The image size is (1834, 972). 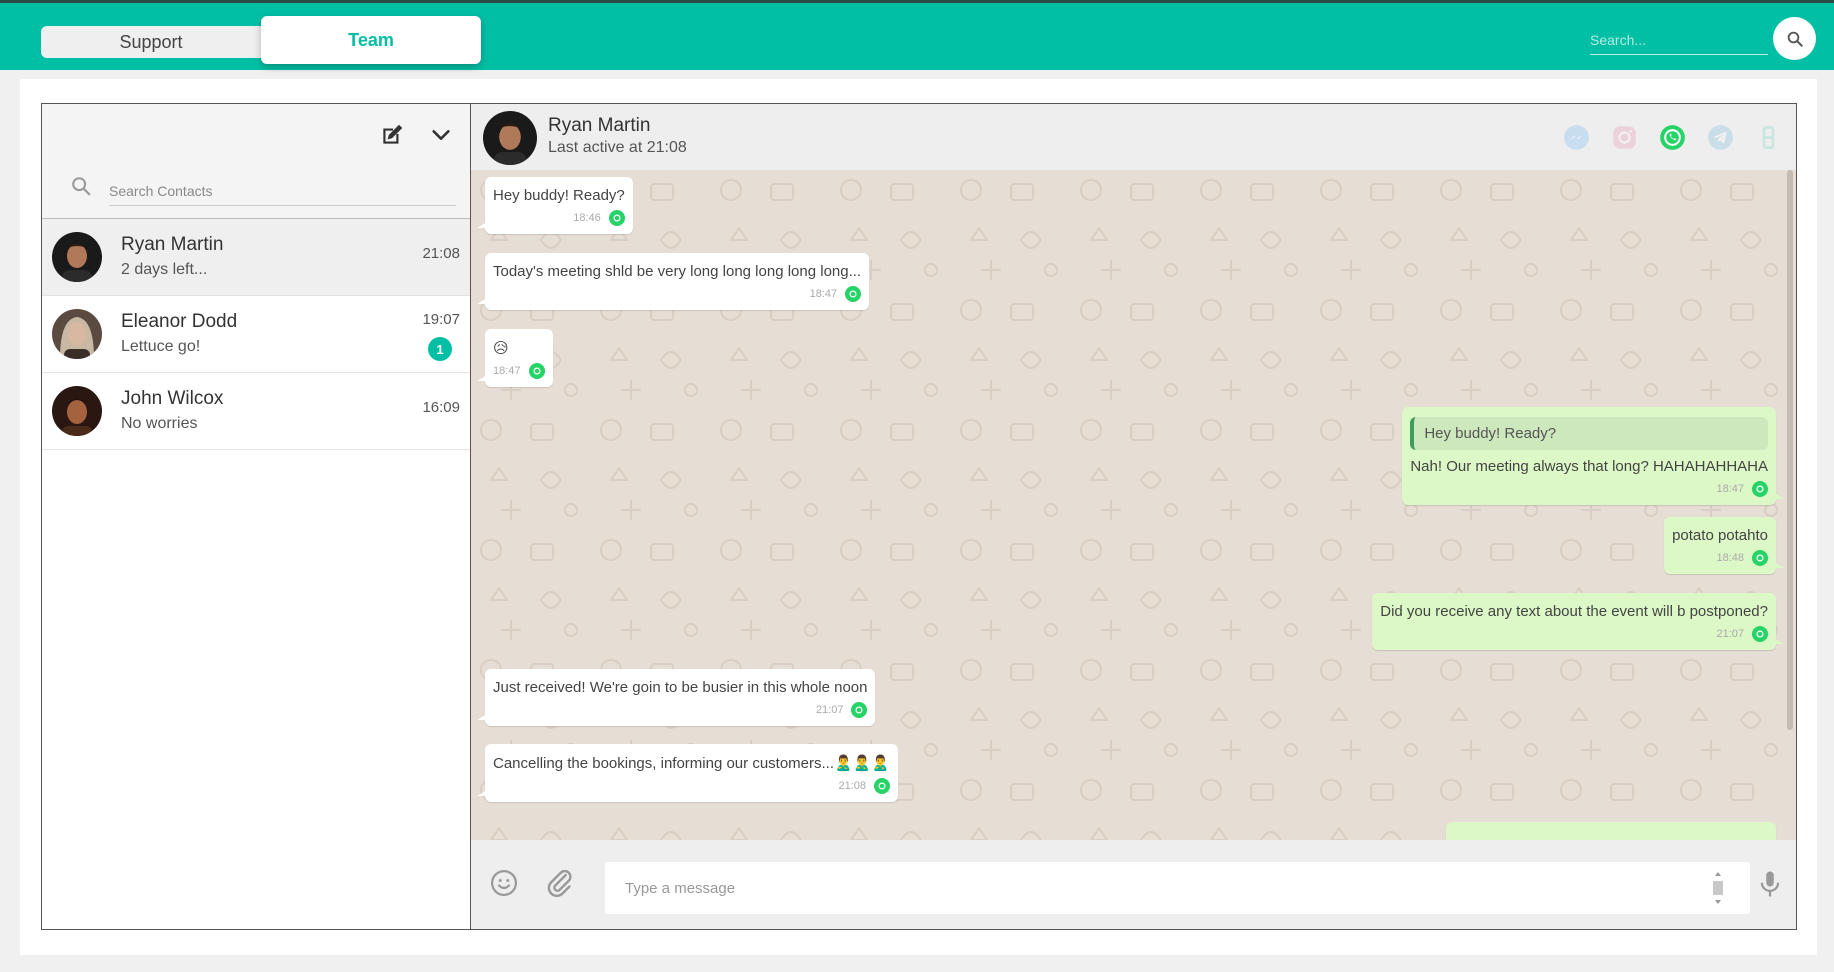 I want to click on quoted-message: Hey buddy! Ready?, so click(x=1589, y=433).